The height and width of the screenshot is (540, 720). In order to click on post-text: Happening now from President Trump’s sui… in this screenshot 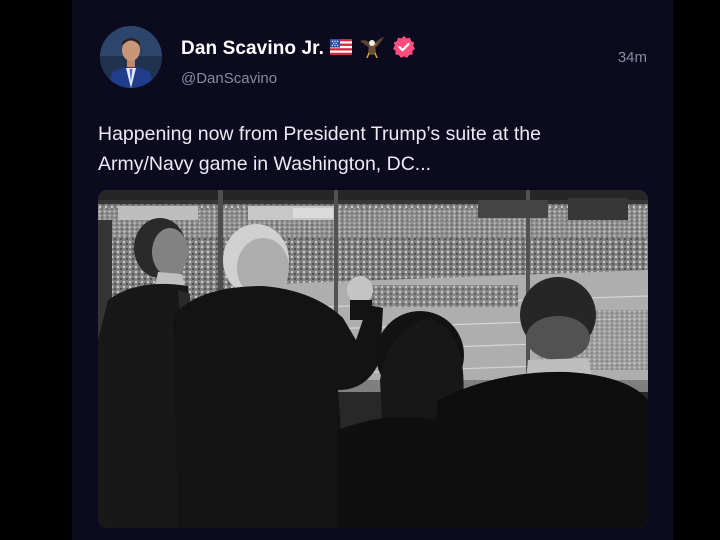, I will do `click(319, 149)`.